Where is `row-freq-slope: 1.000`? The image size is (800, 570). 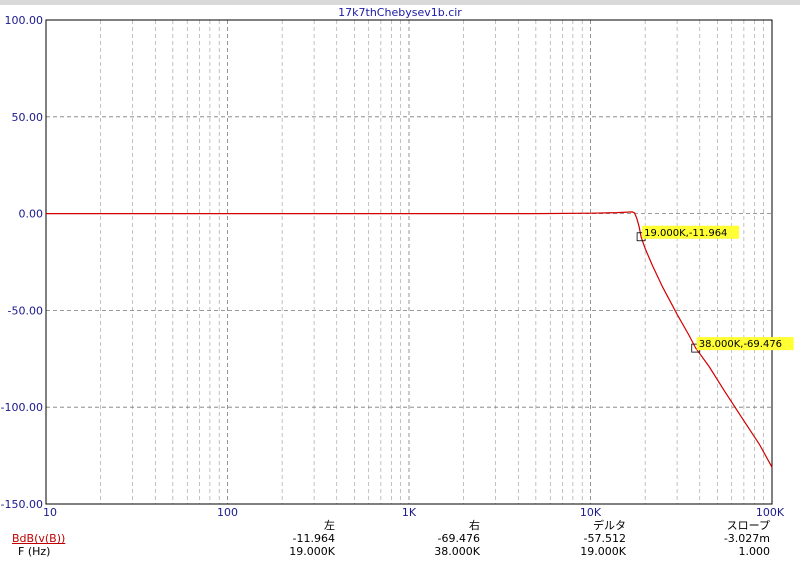 row-freq-slope: 1.000 is located at coordinates (754, 551).